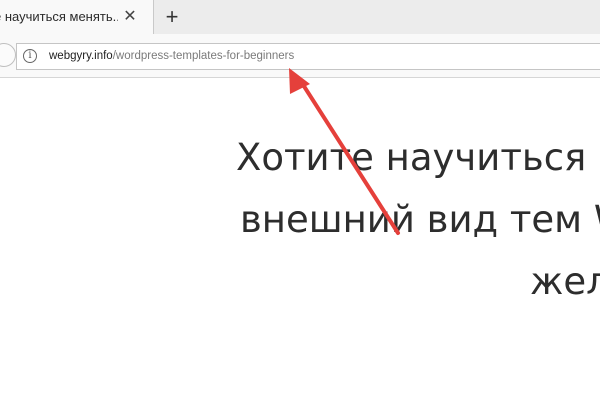  Describe the element at coordinates (300, 17) in the screenshot. I see `tab-strip: е научиться менять... ✕ +` at that location.